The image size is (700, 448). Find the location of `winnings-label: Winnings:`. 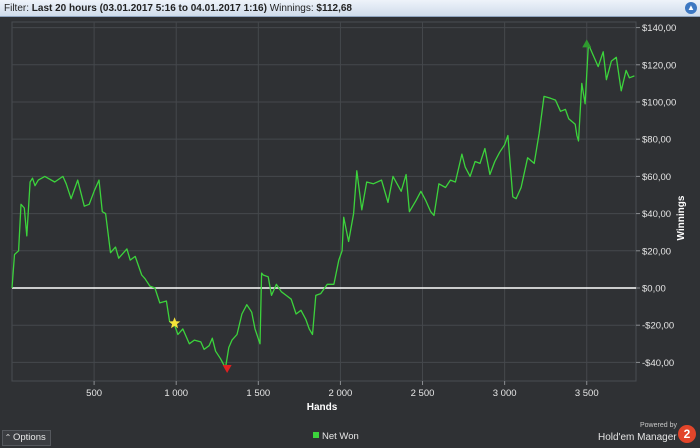

winnings-label: Winnings: is located at coordinates (291, 8).